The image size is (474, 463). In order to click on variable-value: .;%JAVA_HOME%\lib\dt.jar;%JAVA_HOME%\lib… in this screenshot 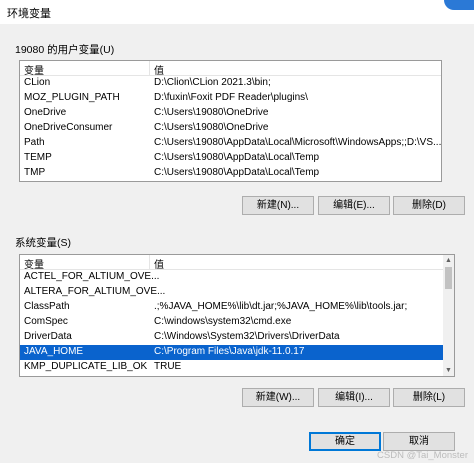, I will do `click(281, 306)`.